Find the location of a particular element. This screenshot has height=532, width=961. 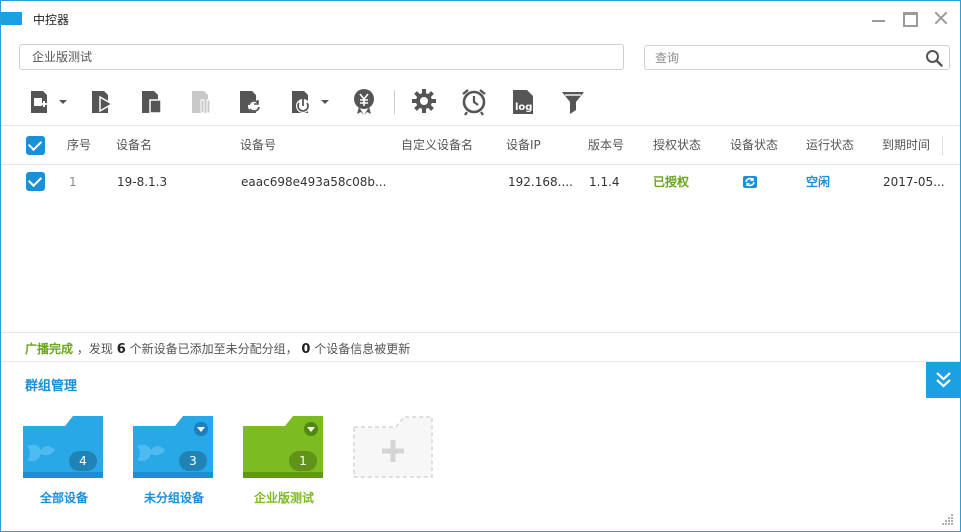

pause-device-icon is located at coordinates (201, 102).